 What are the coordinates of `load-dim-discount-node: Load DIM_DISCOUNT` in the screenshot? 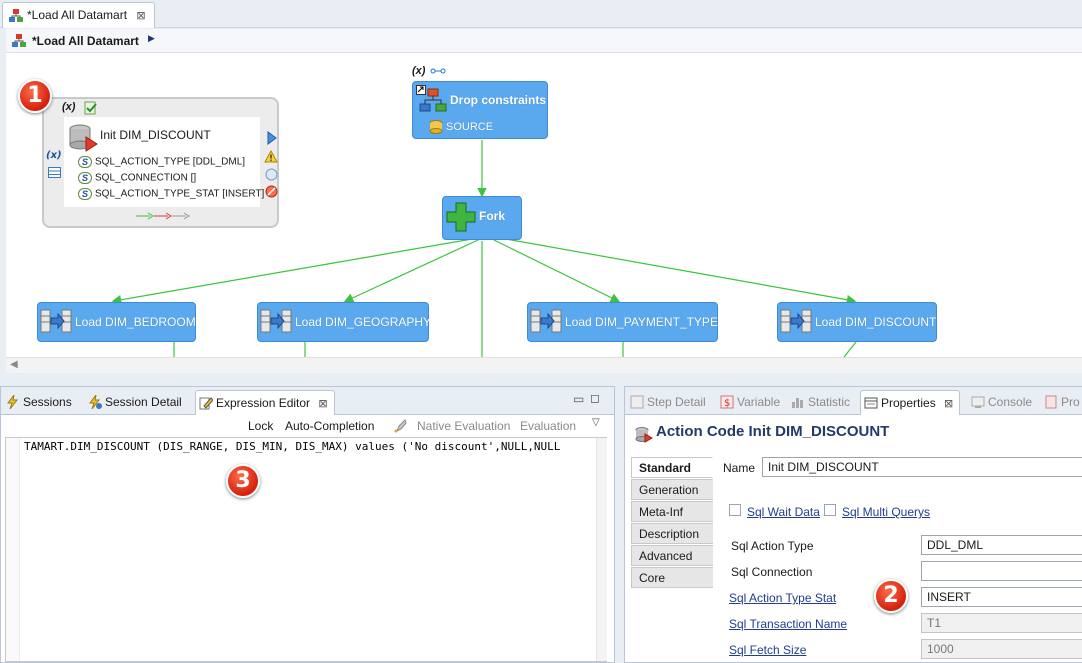 It's located at (857, 322).